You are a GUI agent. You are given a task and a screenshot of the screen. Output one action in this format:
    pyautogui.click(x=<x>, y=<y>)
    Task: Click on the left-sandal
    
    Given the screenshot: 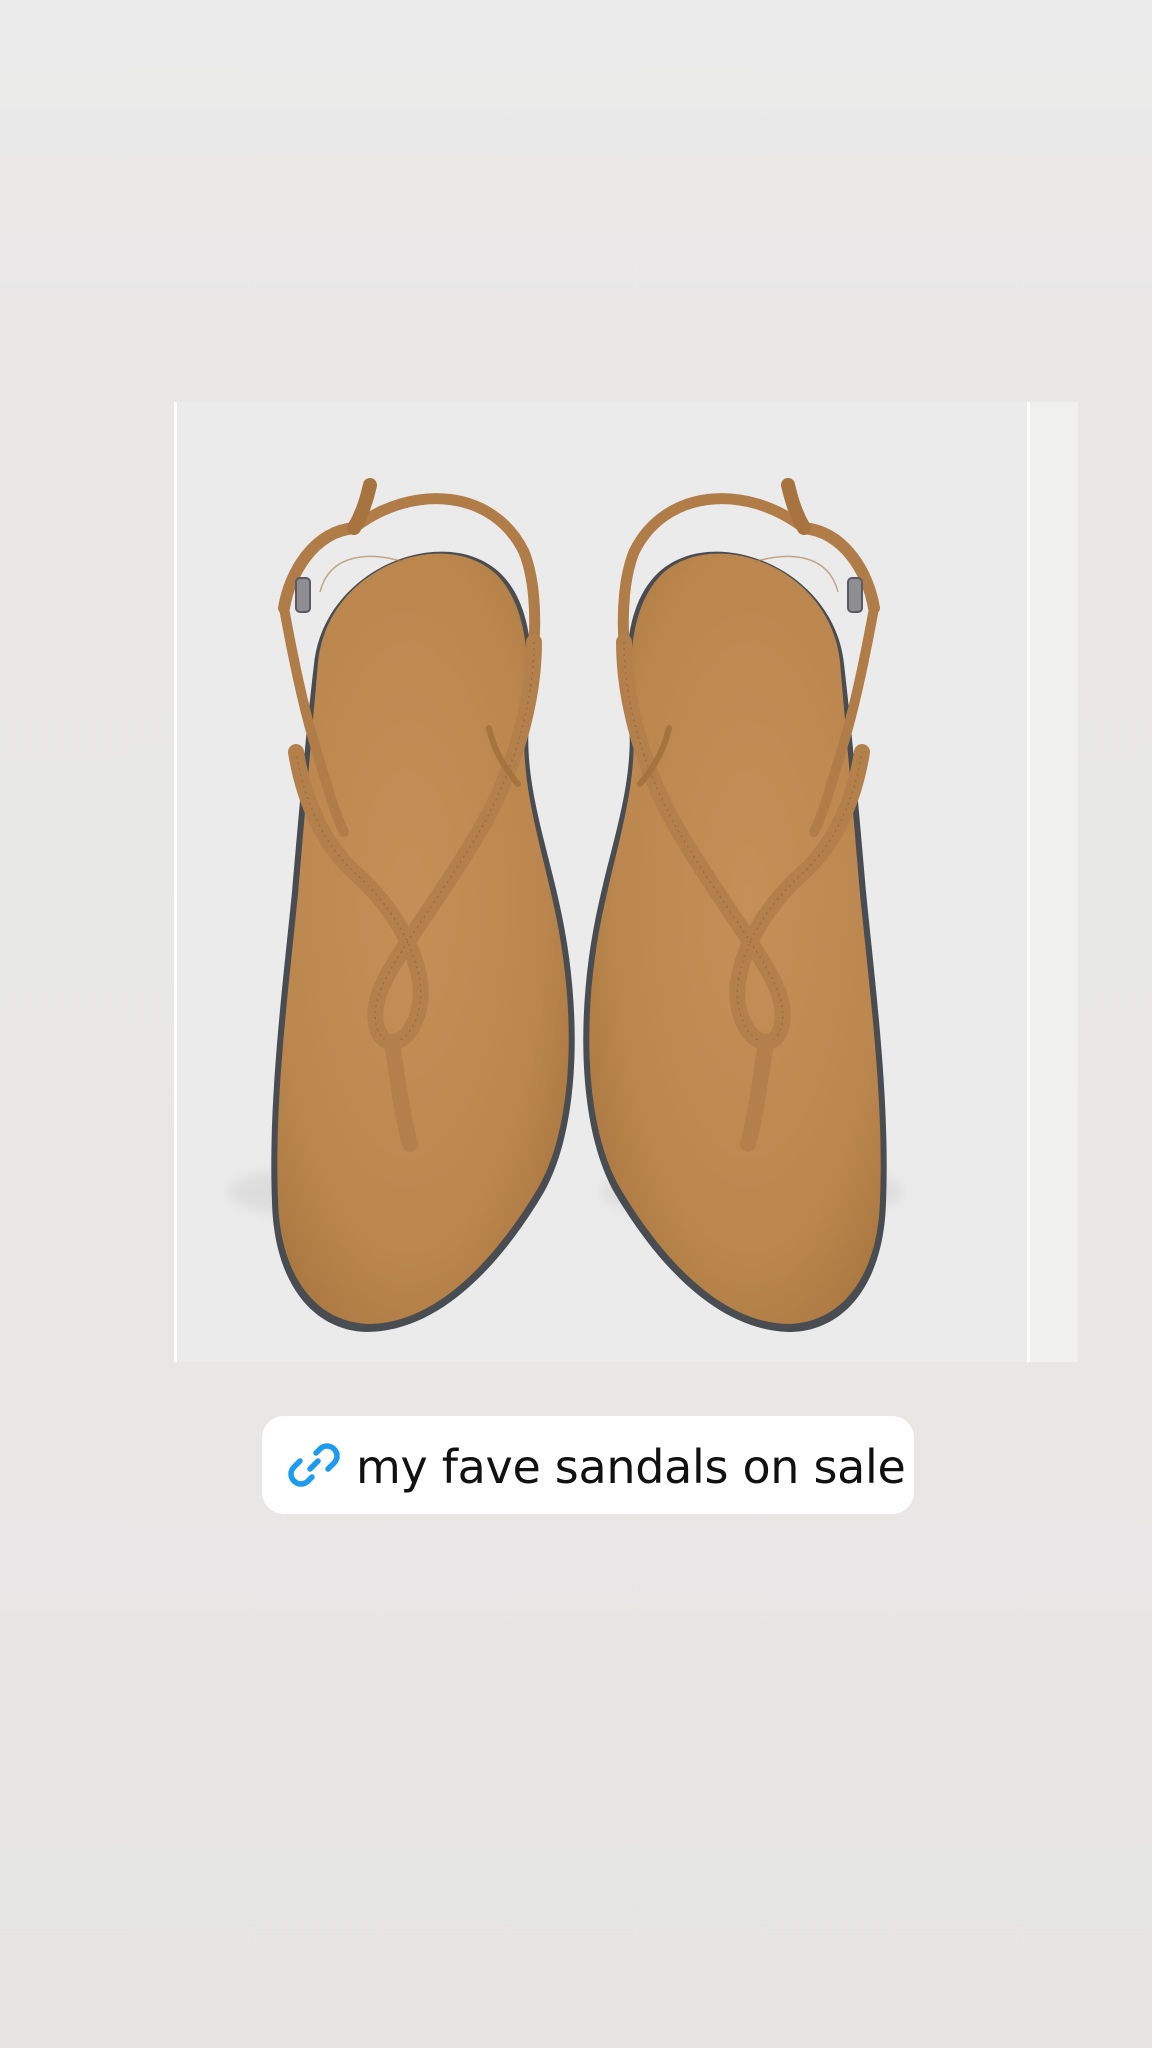 What is the action you would take?
    pyautogui.click(x=401, y=905)
    